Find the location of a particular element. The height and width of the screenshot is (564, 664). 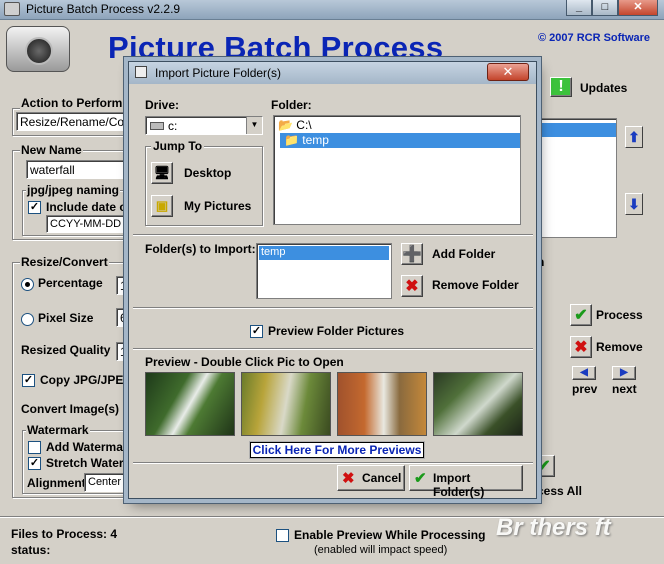

file-list-selected-row is located at coordinates (577, 130).